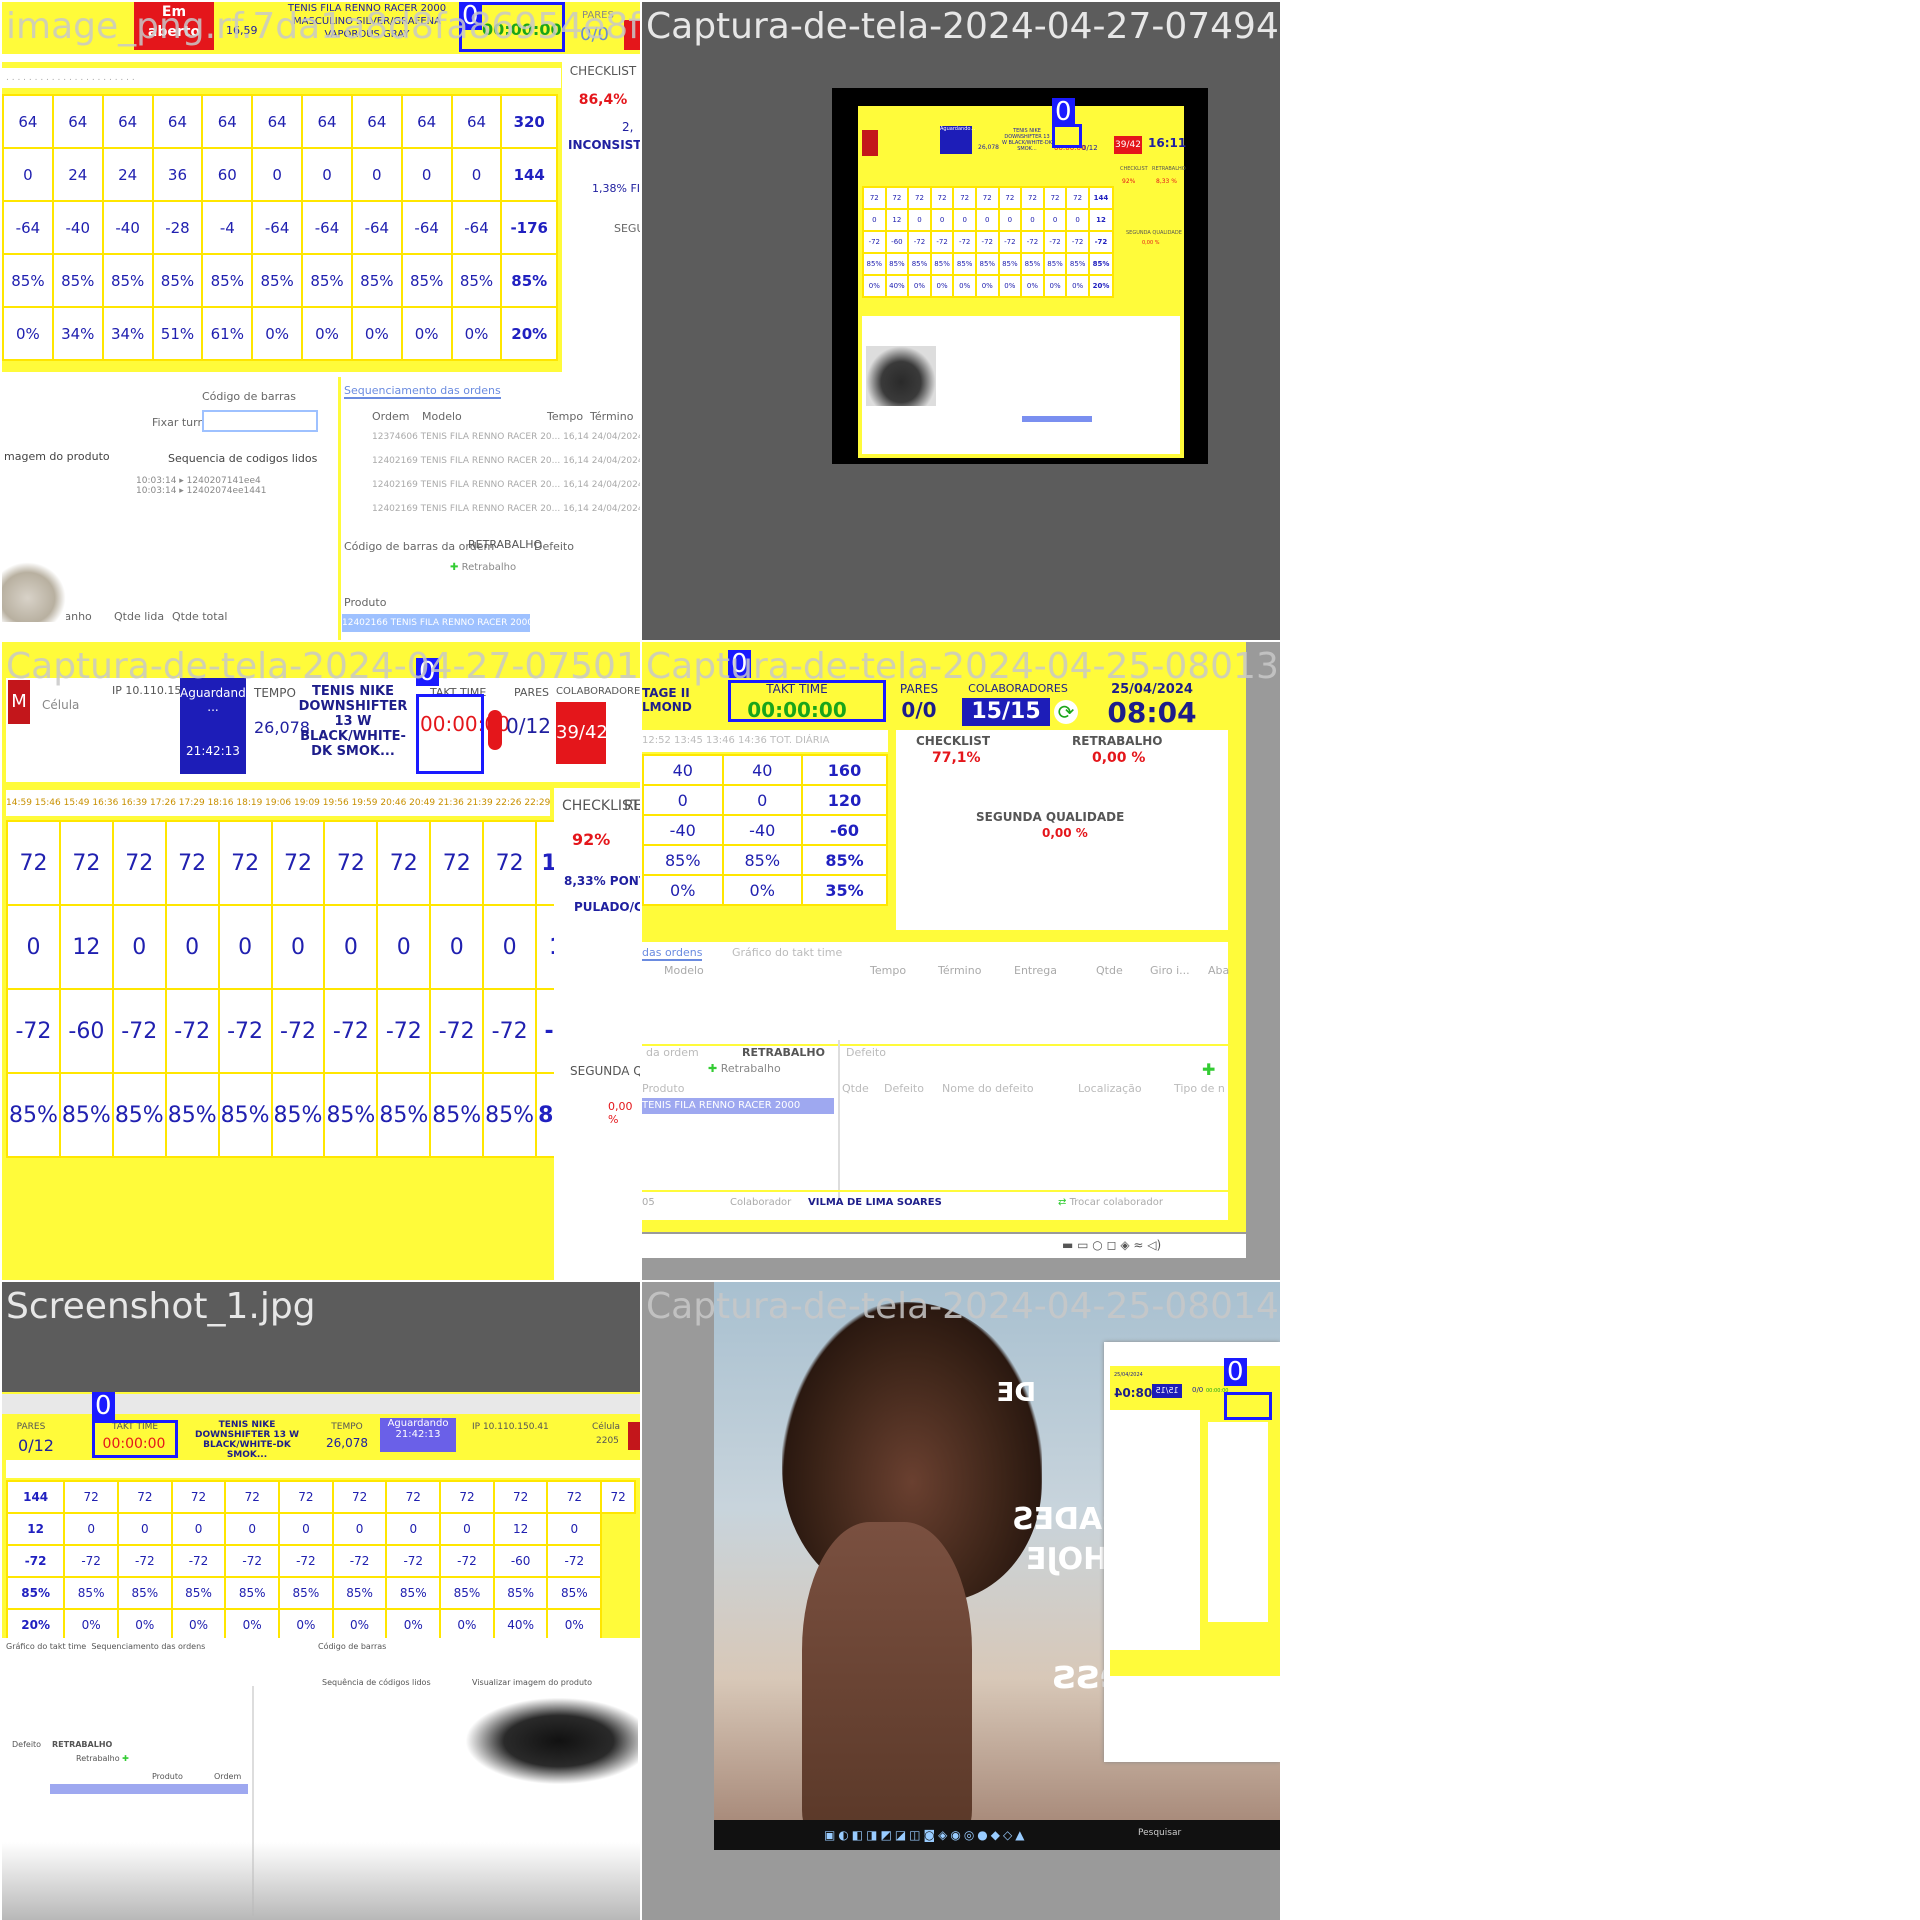 Image resolution: width=1920 pixels, height=1920 pixels. Describe the element at coordinates (607, 907) in the screenshot. I see `pulado-label: PULADO/COR` at that location.